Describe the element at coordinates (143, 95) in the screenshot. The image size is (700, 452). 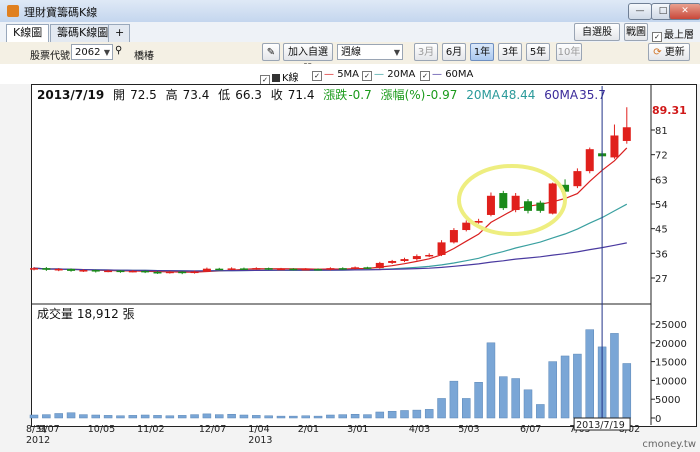
I see `open-value: 72.5` at that location.